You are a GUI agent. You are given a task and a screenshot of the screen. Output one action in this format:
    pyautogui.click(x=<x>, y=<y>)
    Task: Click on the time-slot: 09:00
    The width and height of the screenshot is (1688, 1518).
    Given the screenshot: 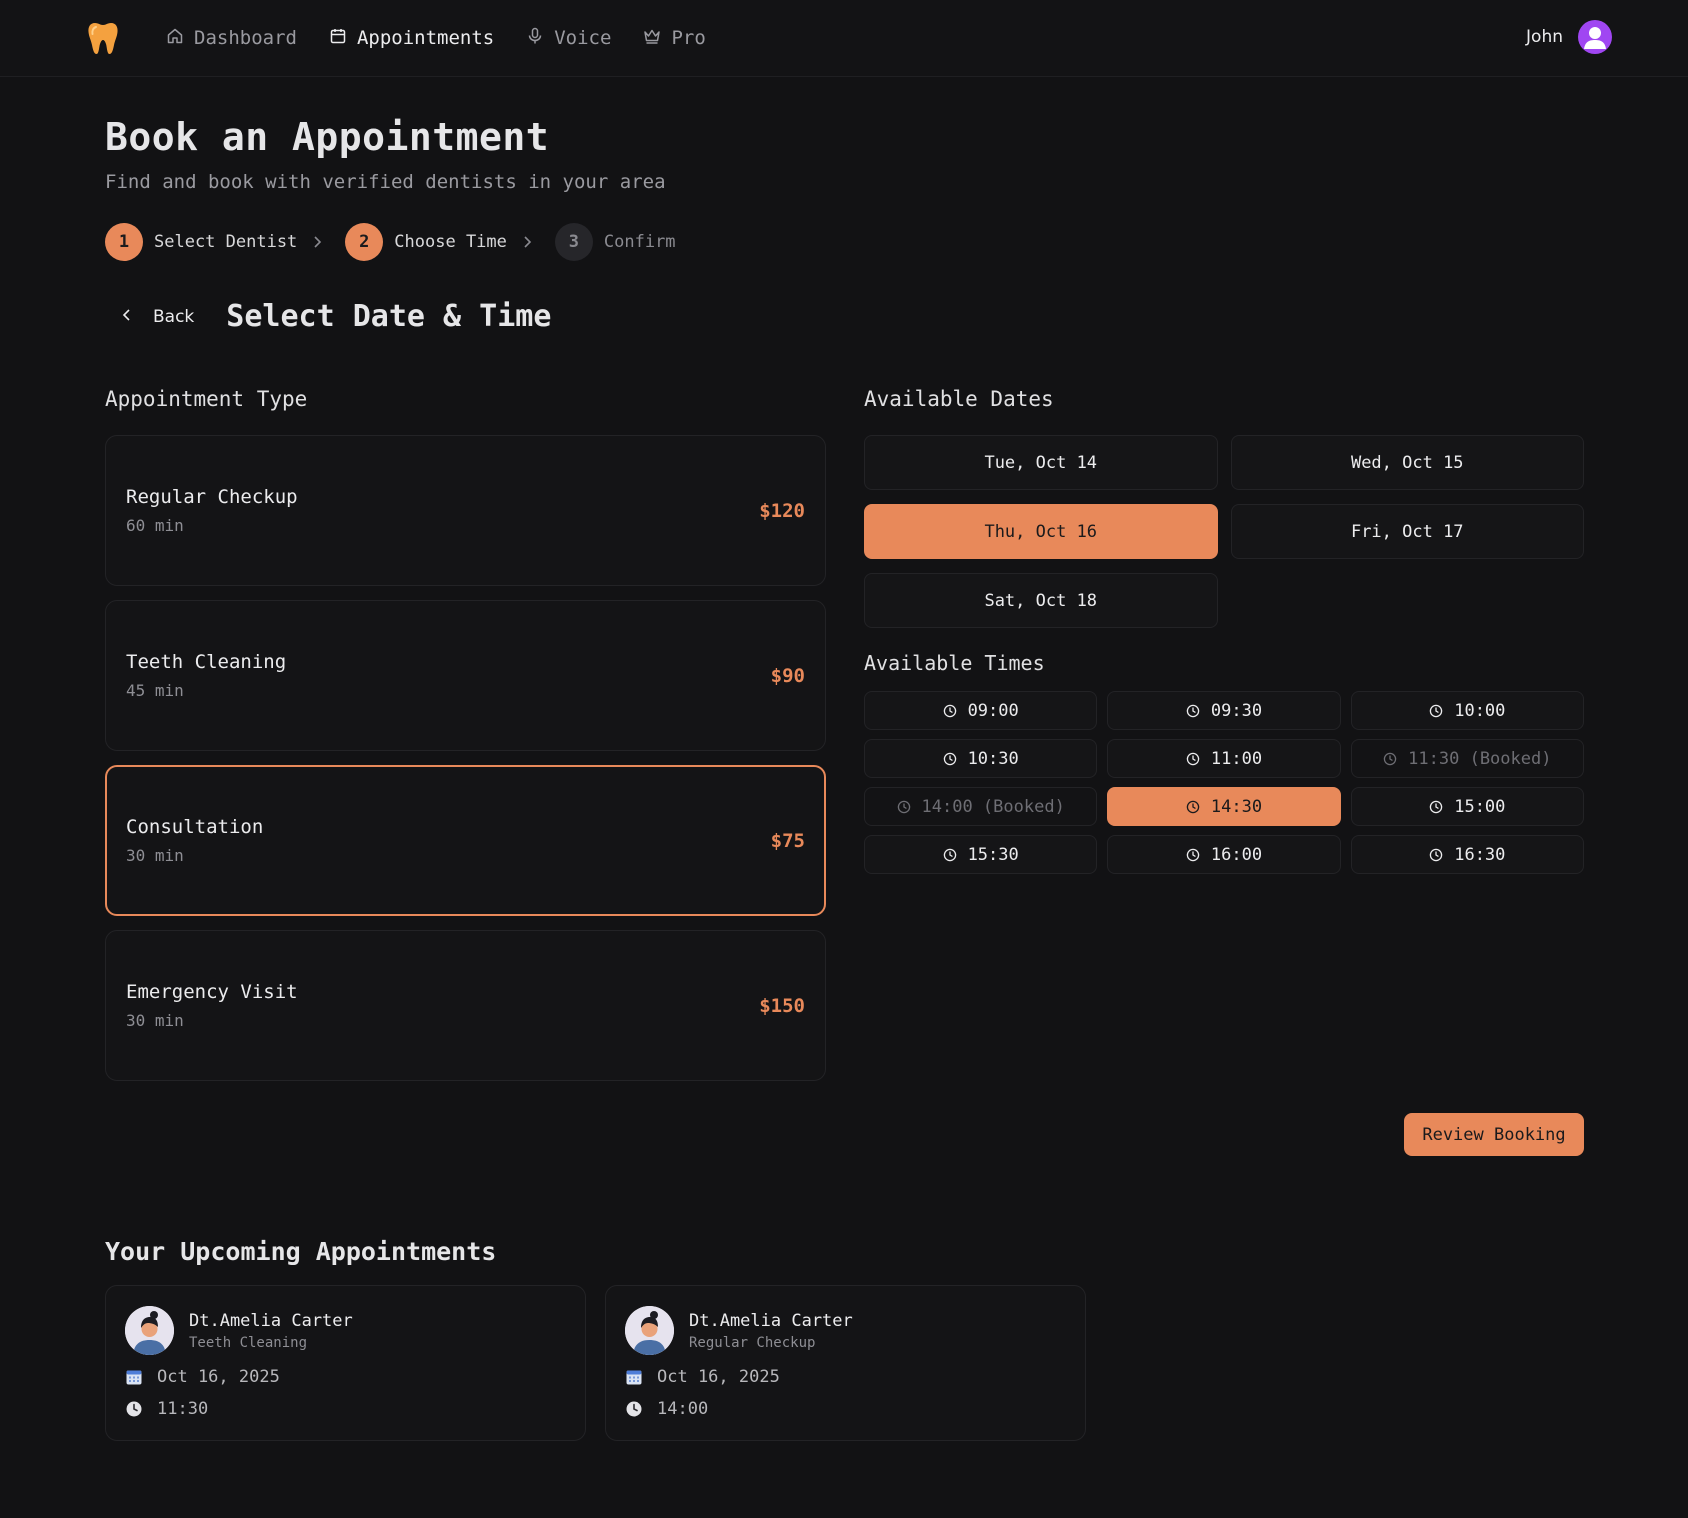 What is the action you would take?
    pyautogui.click(x=981, y=710)
    